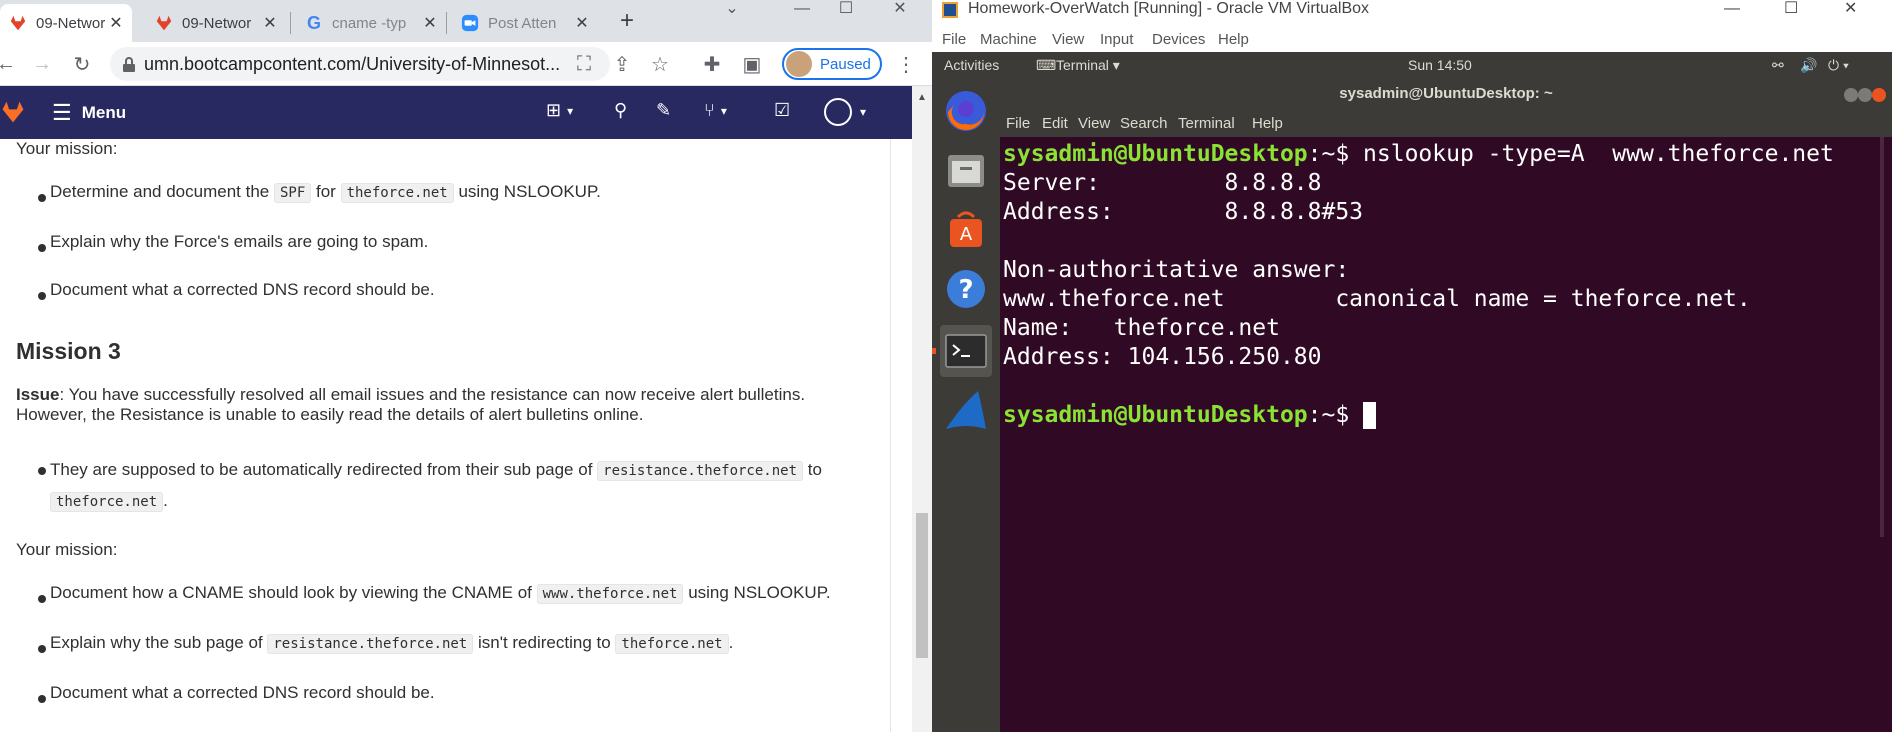  What do you see at coordinates (1094, 123) in the screenshot?
I see `term-menu-view: View` at bounding box center [1094, 123].